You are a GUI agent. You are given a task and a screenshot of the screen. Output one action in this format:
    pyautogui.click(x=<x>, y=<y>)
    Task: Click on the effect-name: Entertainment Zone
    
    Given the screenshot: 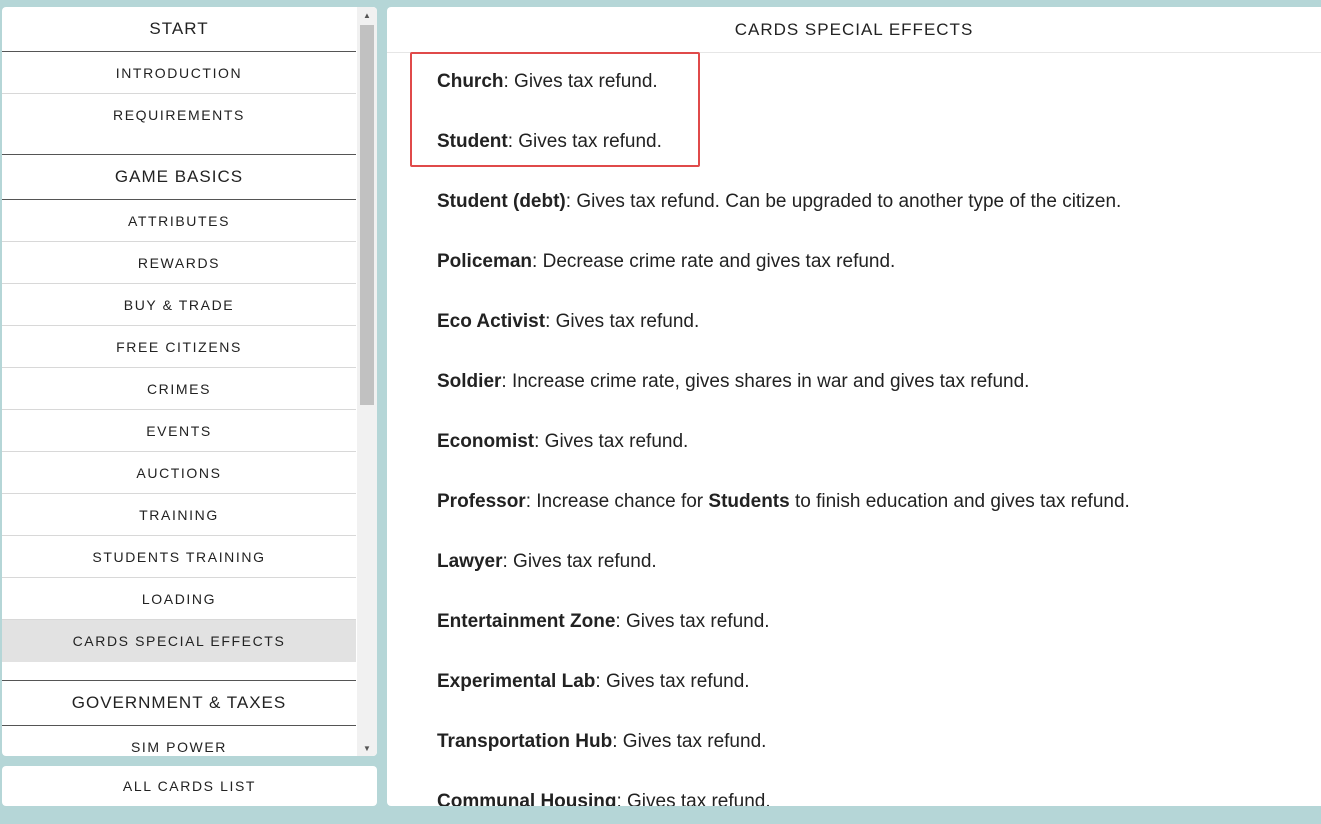 What is the action you would take?
    pyautogui.click(x=526, y=621)
    